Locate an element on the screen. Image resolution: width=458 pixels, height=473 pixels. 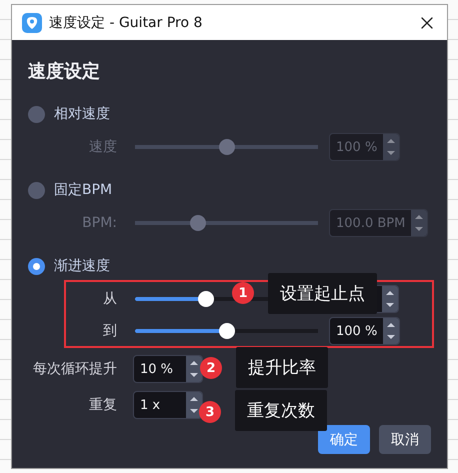
spin-box: 10 % is located at coordinates (168, 369).